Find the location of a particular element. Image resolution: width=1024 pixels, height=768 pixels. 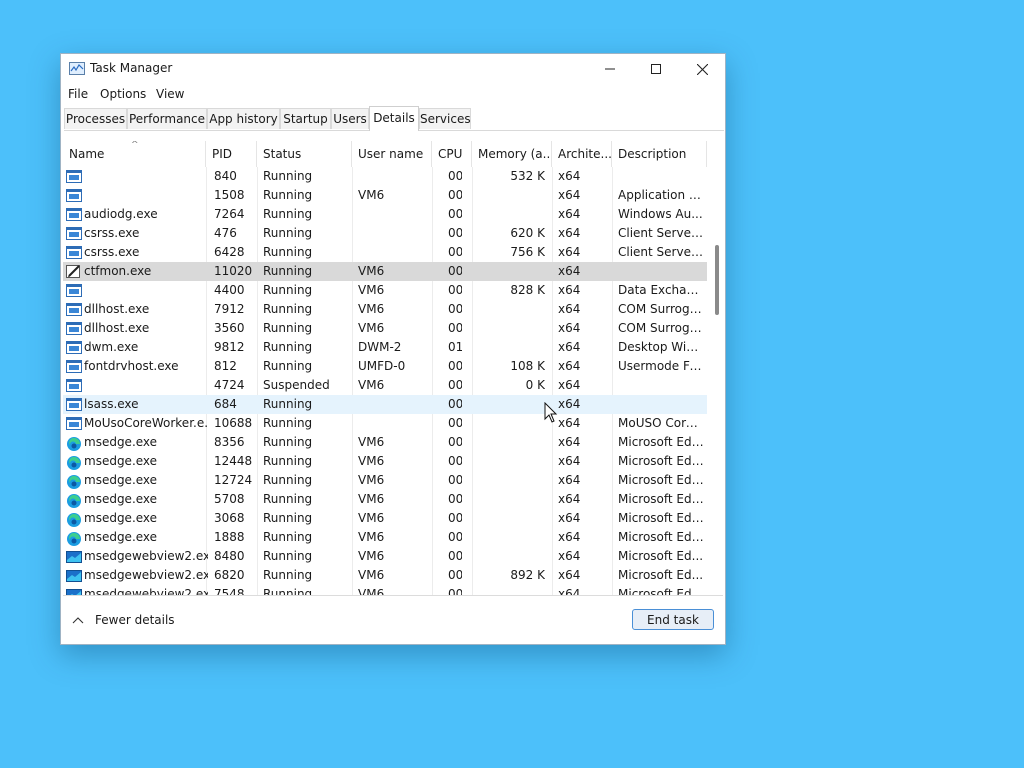

menu-view: View is located at coordinates (170, 94).